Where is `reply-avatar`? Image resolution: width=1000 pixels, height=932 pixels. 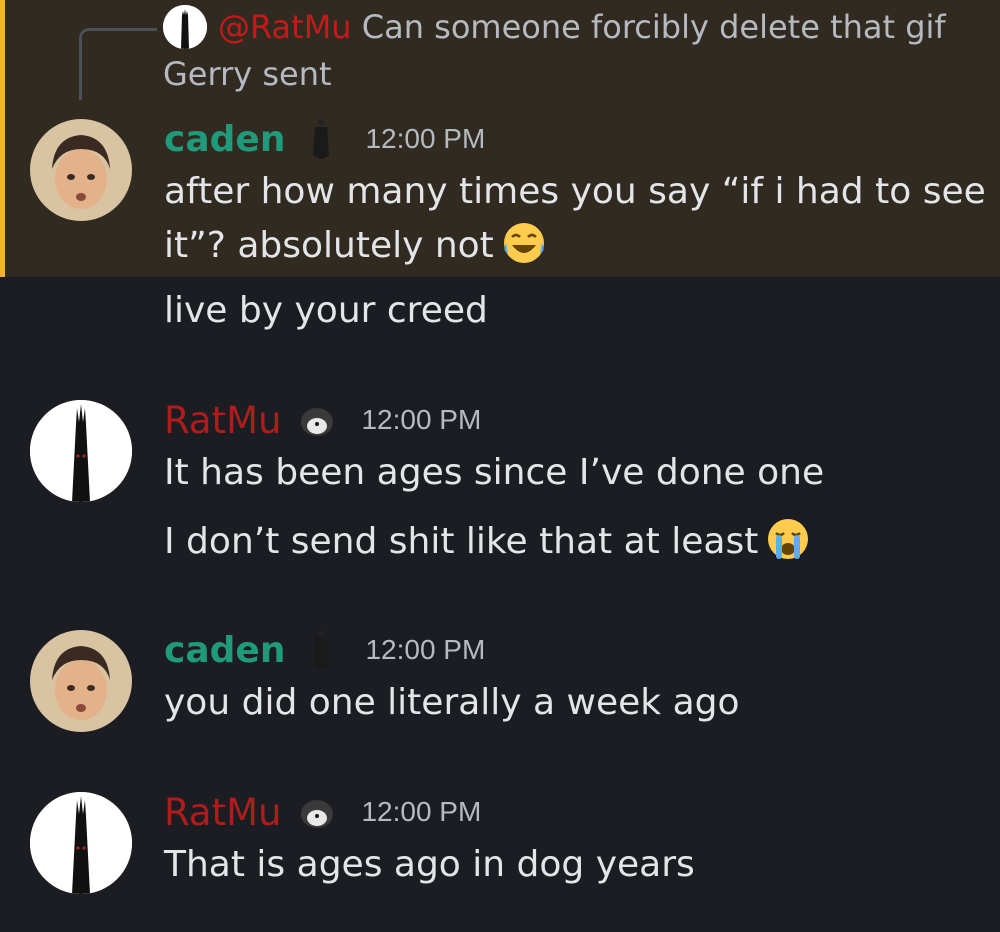
reply-avatar is located at coordinates (185, 27).